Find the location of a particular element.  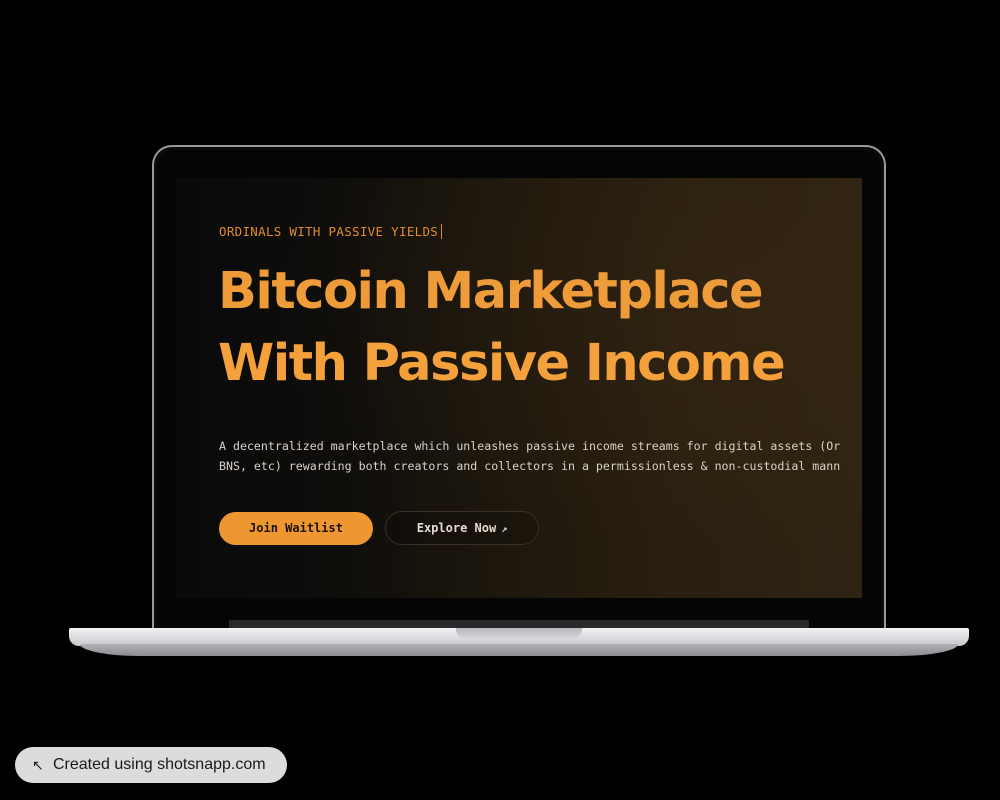

laptop-opening-notch is located at coordinates (519, 633).